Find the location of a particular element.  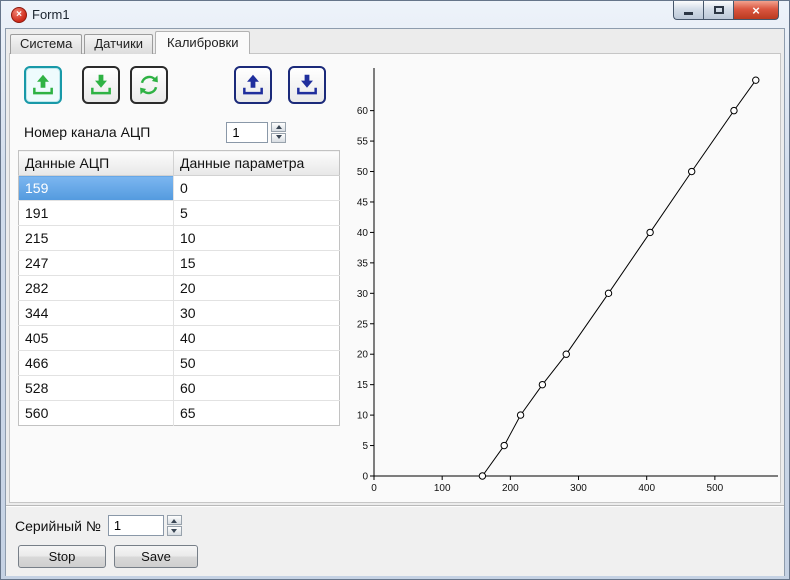

table-cell: 528 is located at coordinates (96, 388).